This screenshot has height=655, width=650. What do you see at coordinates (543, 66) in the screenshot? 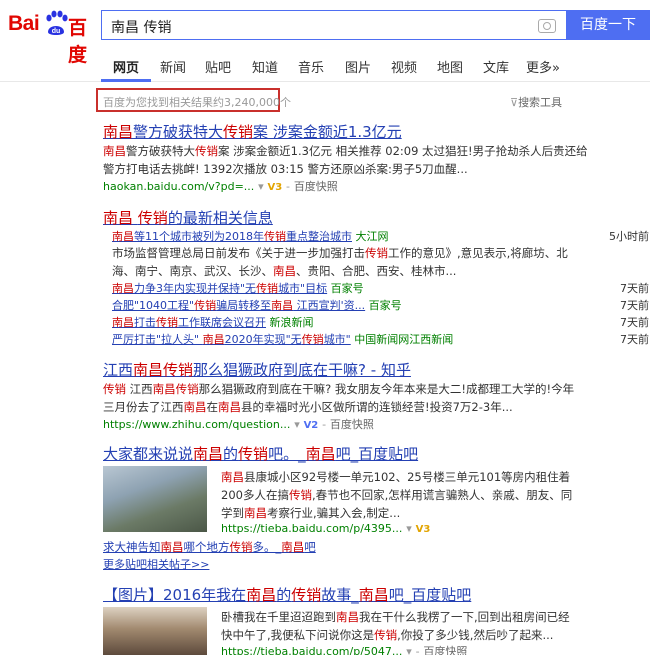
I see `tab-more: 更多»` at bounding box center [543, 66].